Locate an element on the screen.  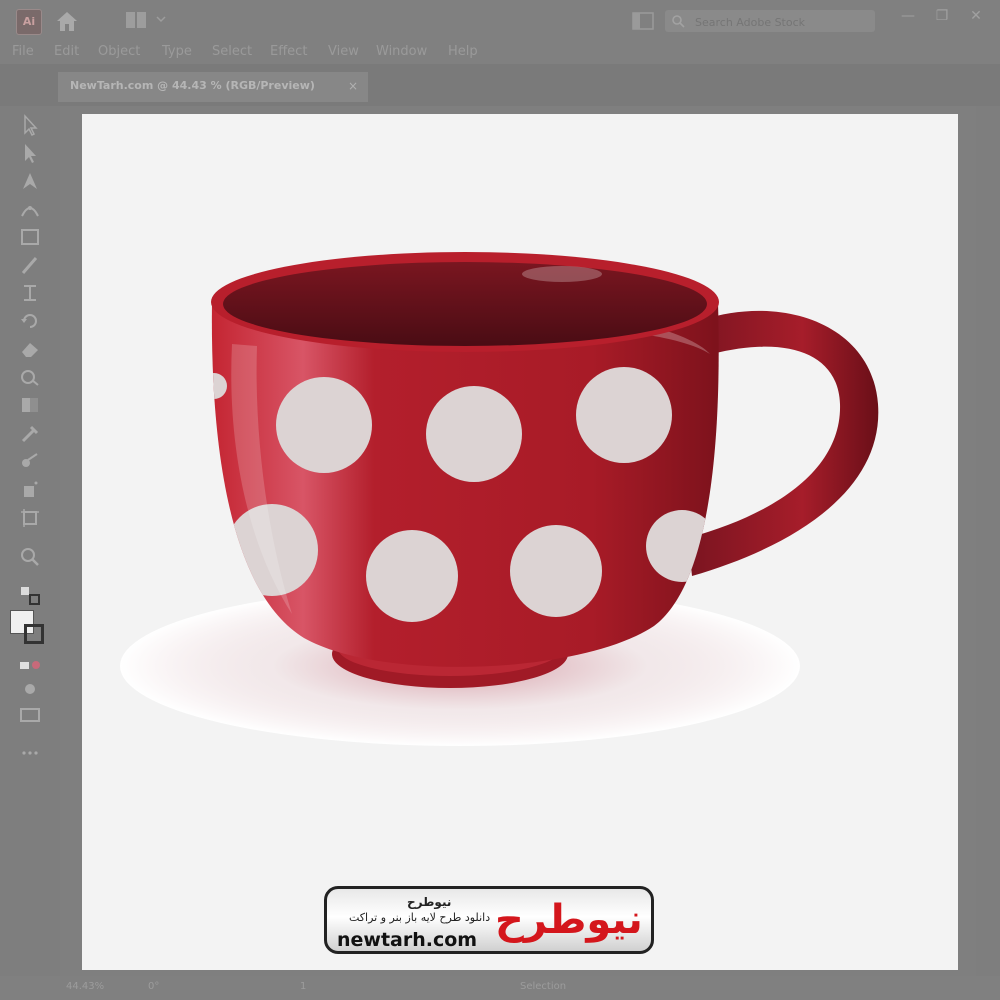
zoom-level: 44.43% is located at coordinates (85, 986).